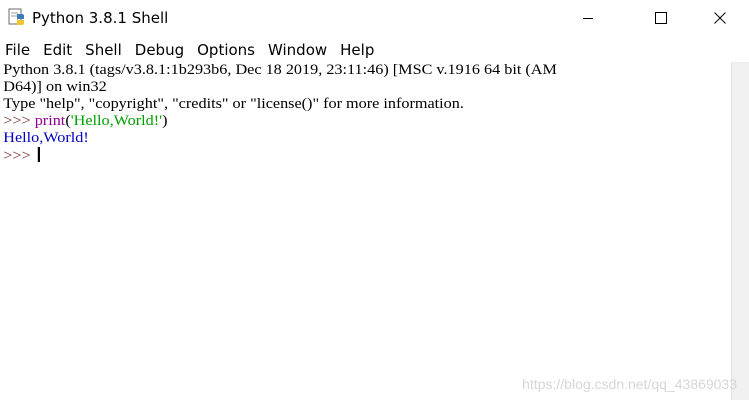 The image size is (749, 400). I want to click on menu-shell: Shell, so click(104, 50).